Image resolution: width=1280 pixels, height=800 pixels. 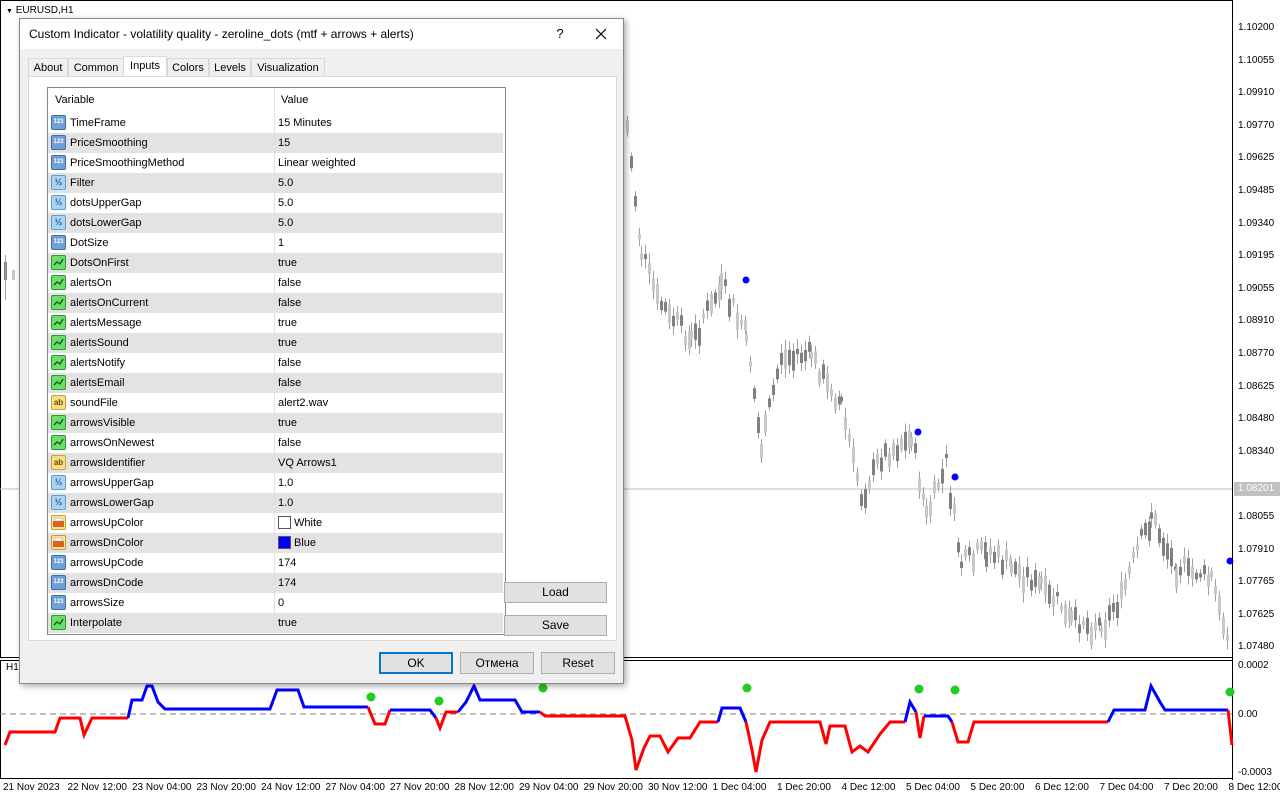 What do you see at coordinates (305, 543) in the screenshot?
I see `input-value: Blue` at bounding box center [305, 543].